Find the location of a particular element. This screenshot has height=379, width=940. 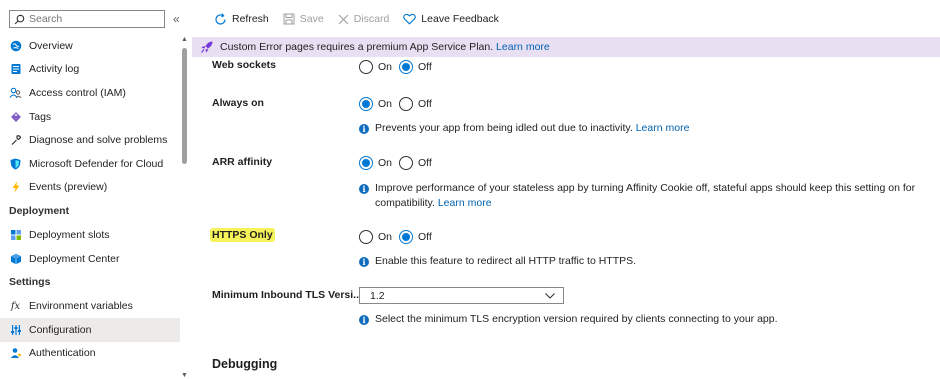

arr-affinity-label: ARR affinity is located at coordinates (242, 162).